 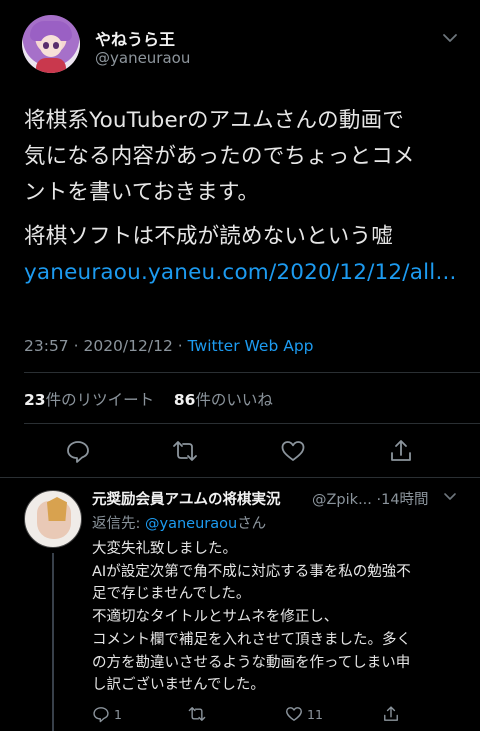 What do you see at coordinates (53, 519) in the screenshot?
I see `reply-avatar` at bounding box center [53, 519].